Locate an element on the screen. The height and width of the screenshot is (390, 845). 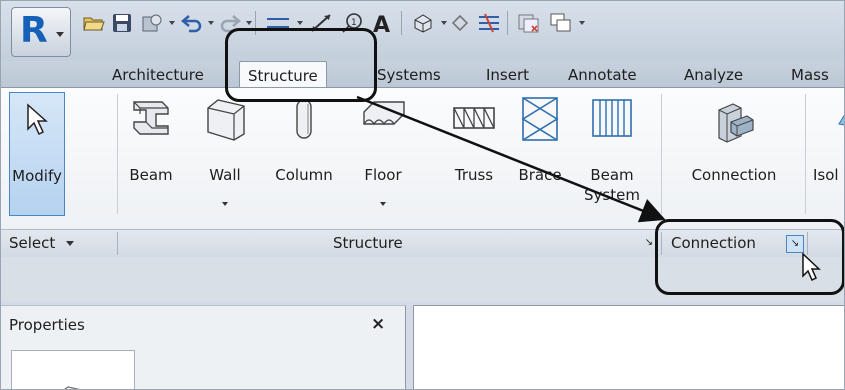
annotation-arrow is located at coordinates (511, 159).